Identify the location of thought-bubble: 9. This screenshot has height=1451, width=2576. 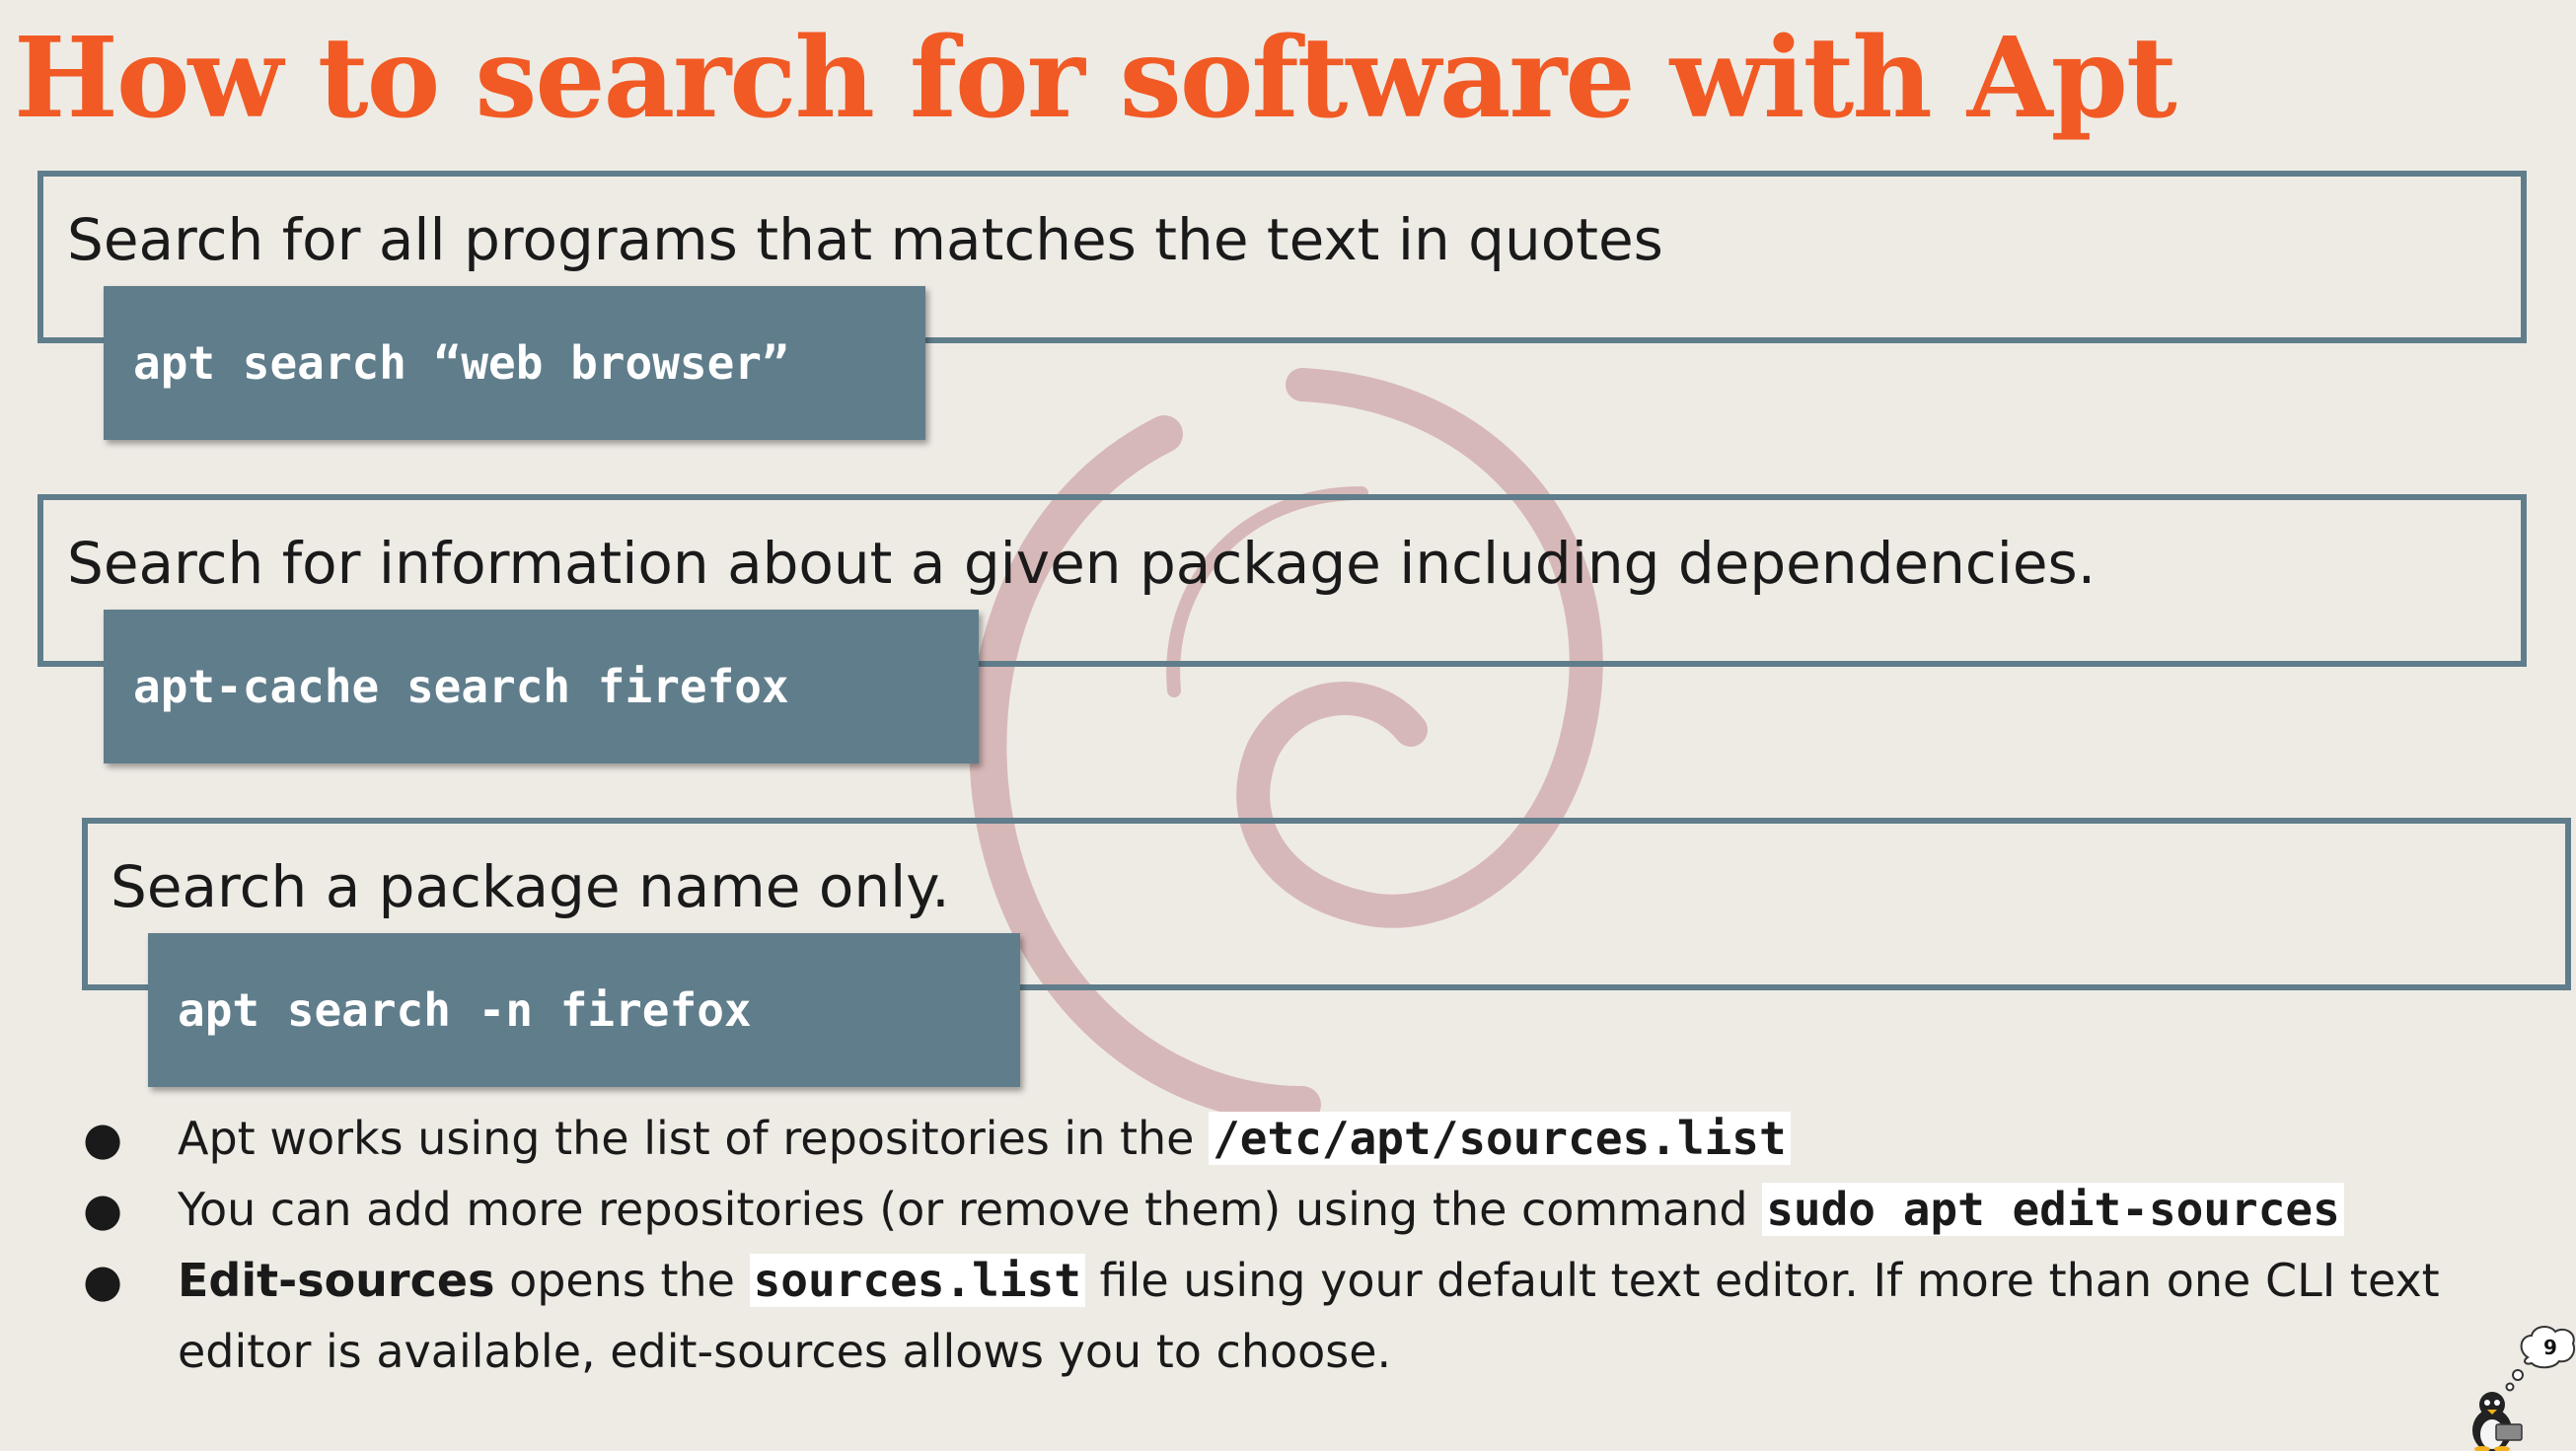
(2540, 1359).